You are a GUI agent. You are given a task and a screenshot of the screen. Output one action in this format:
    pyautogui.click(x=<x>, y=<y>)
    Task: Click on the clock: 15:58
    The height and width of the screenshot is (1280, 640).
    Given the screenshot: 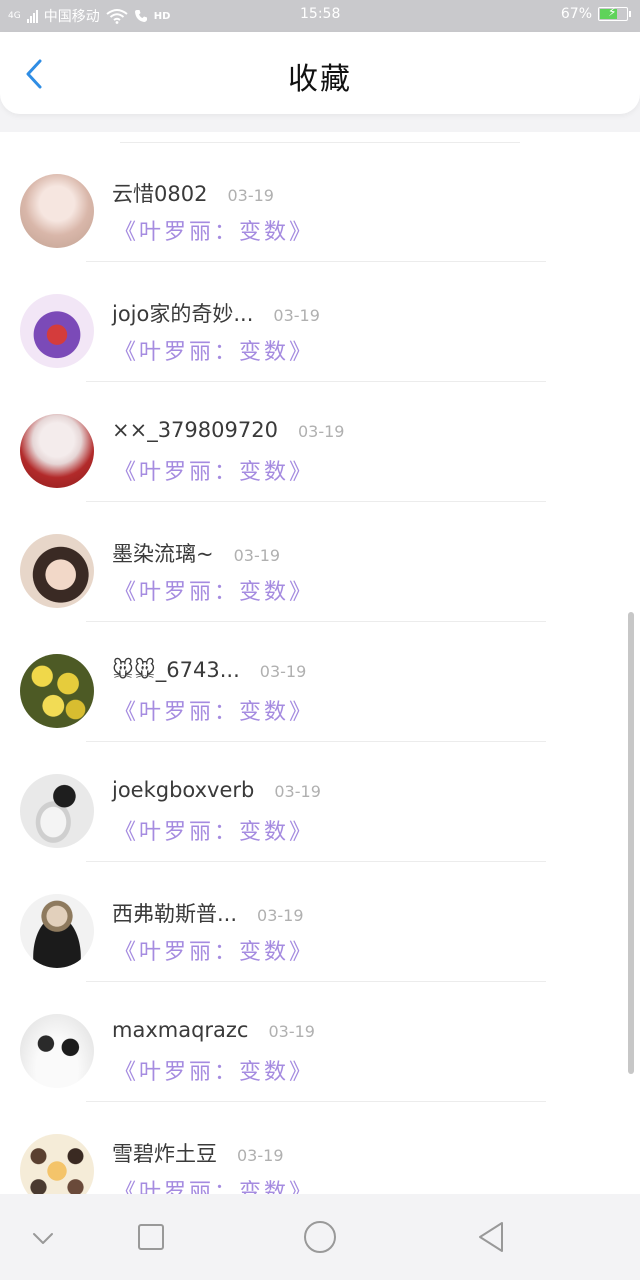 What is the action you would take?
    pyautogui.click(x=320, y=14)
    